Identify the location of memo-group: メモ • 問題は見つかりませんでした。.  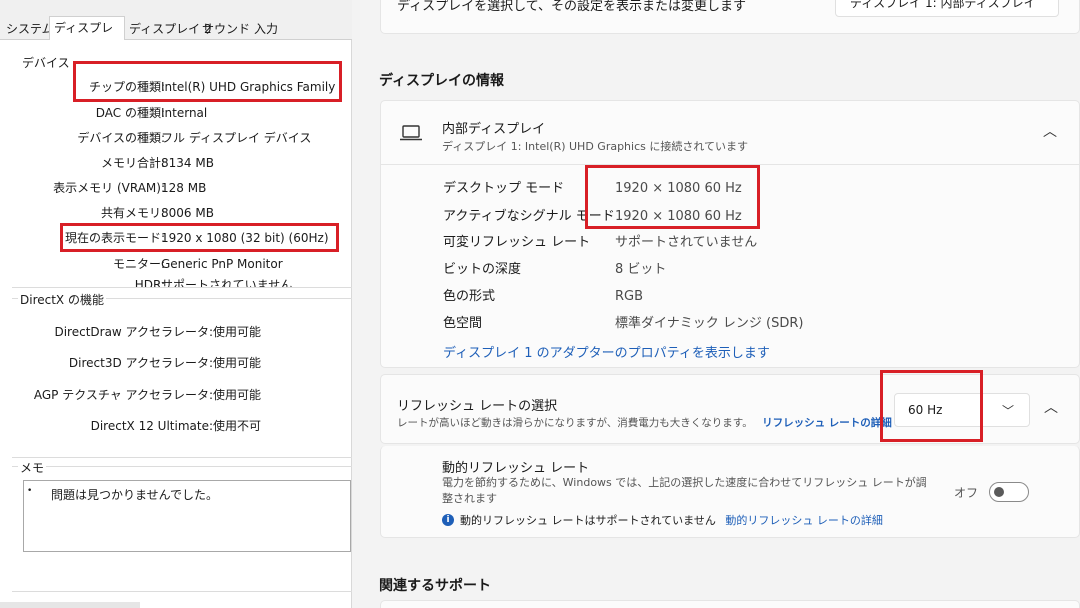
(182, 525).